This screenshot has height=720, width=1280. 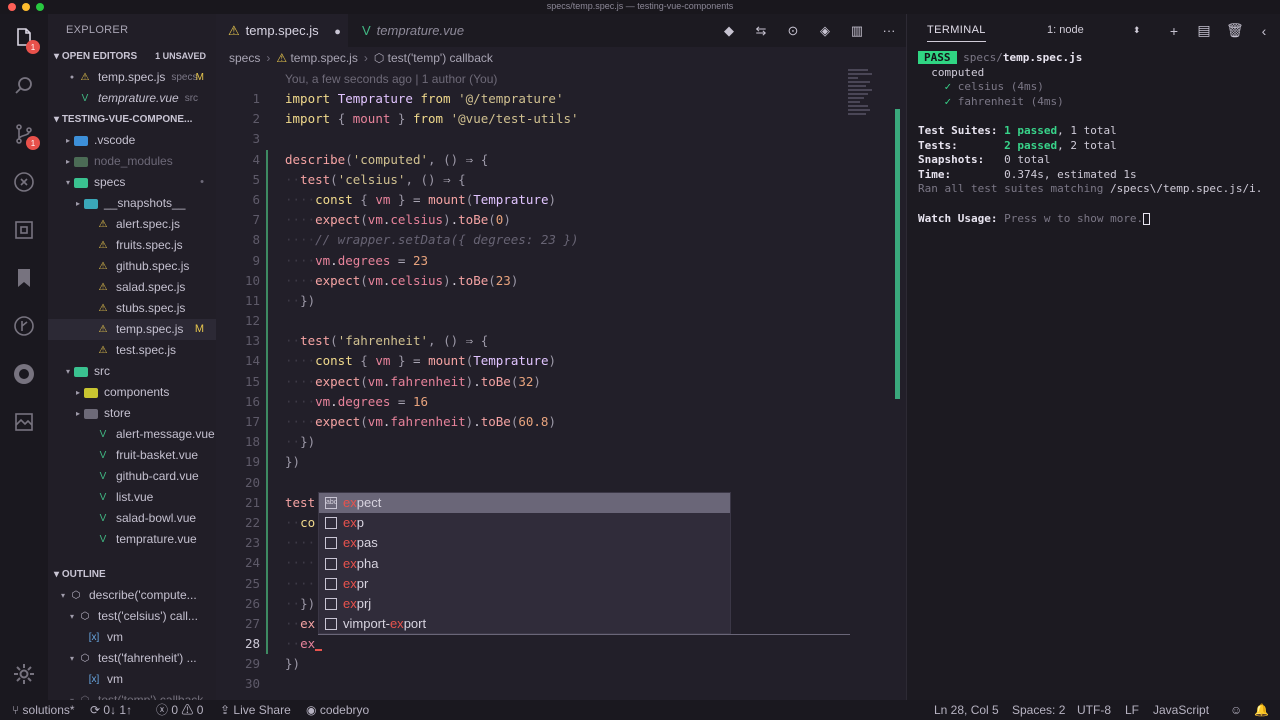 I want to click on code-line: 18 ··}), so click(x=561, y=442).